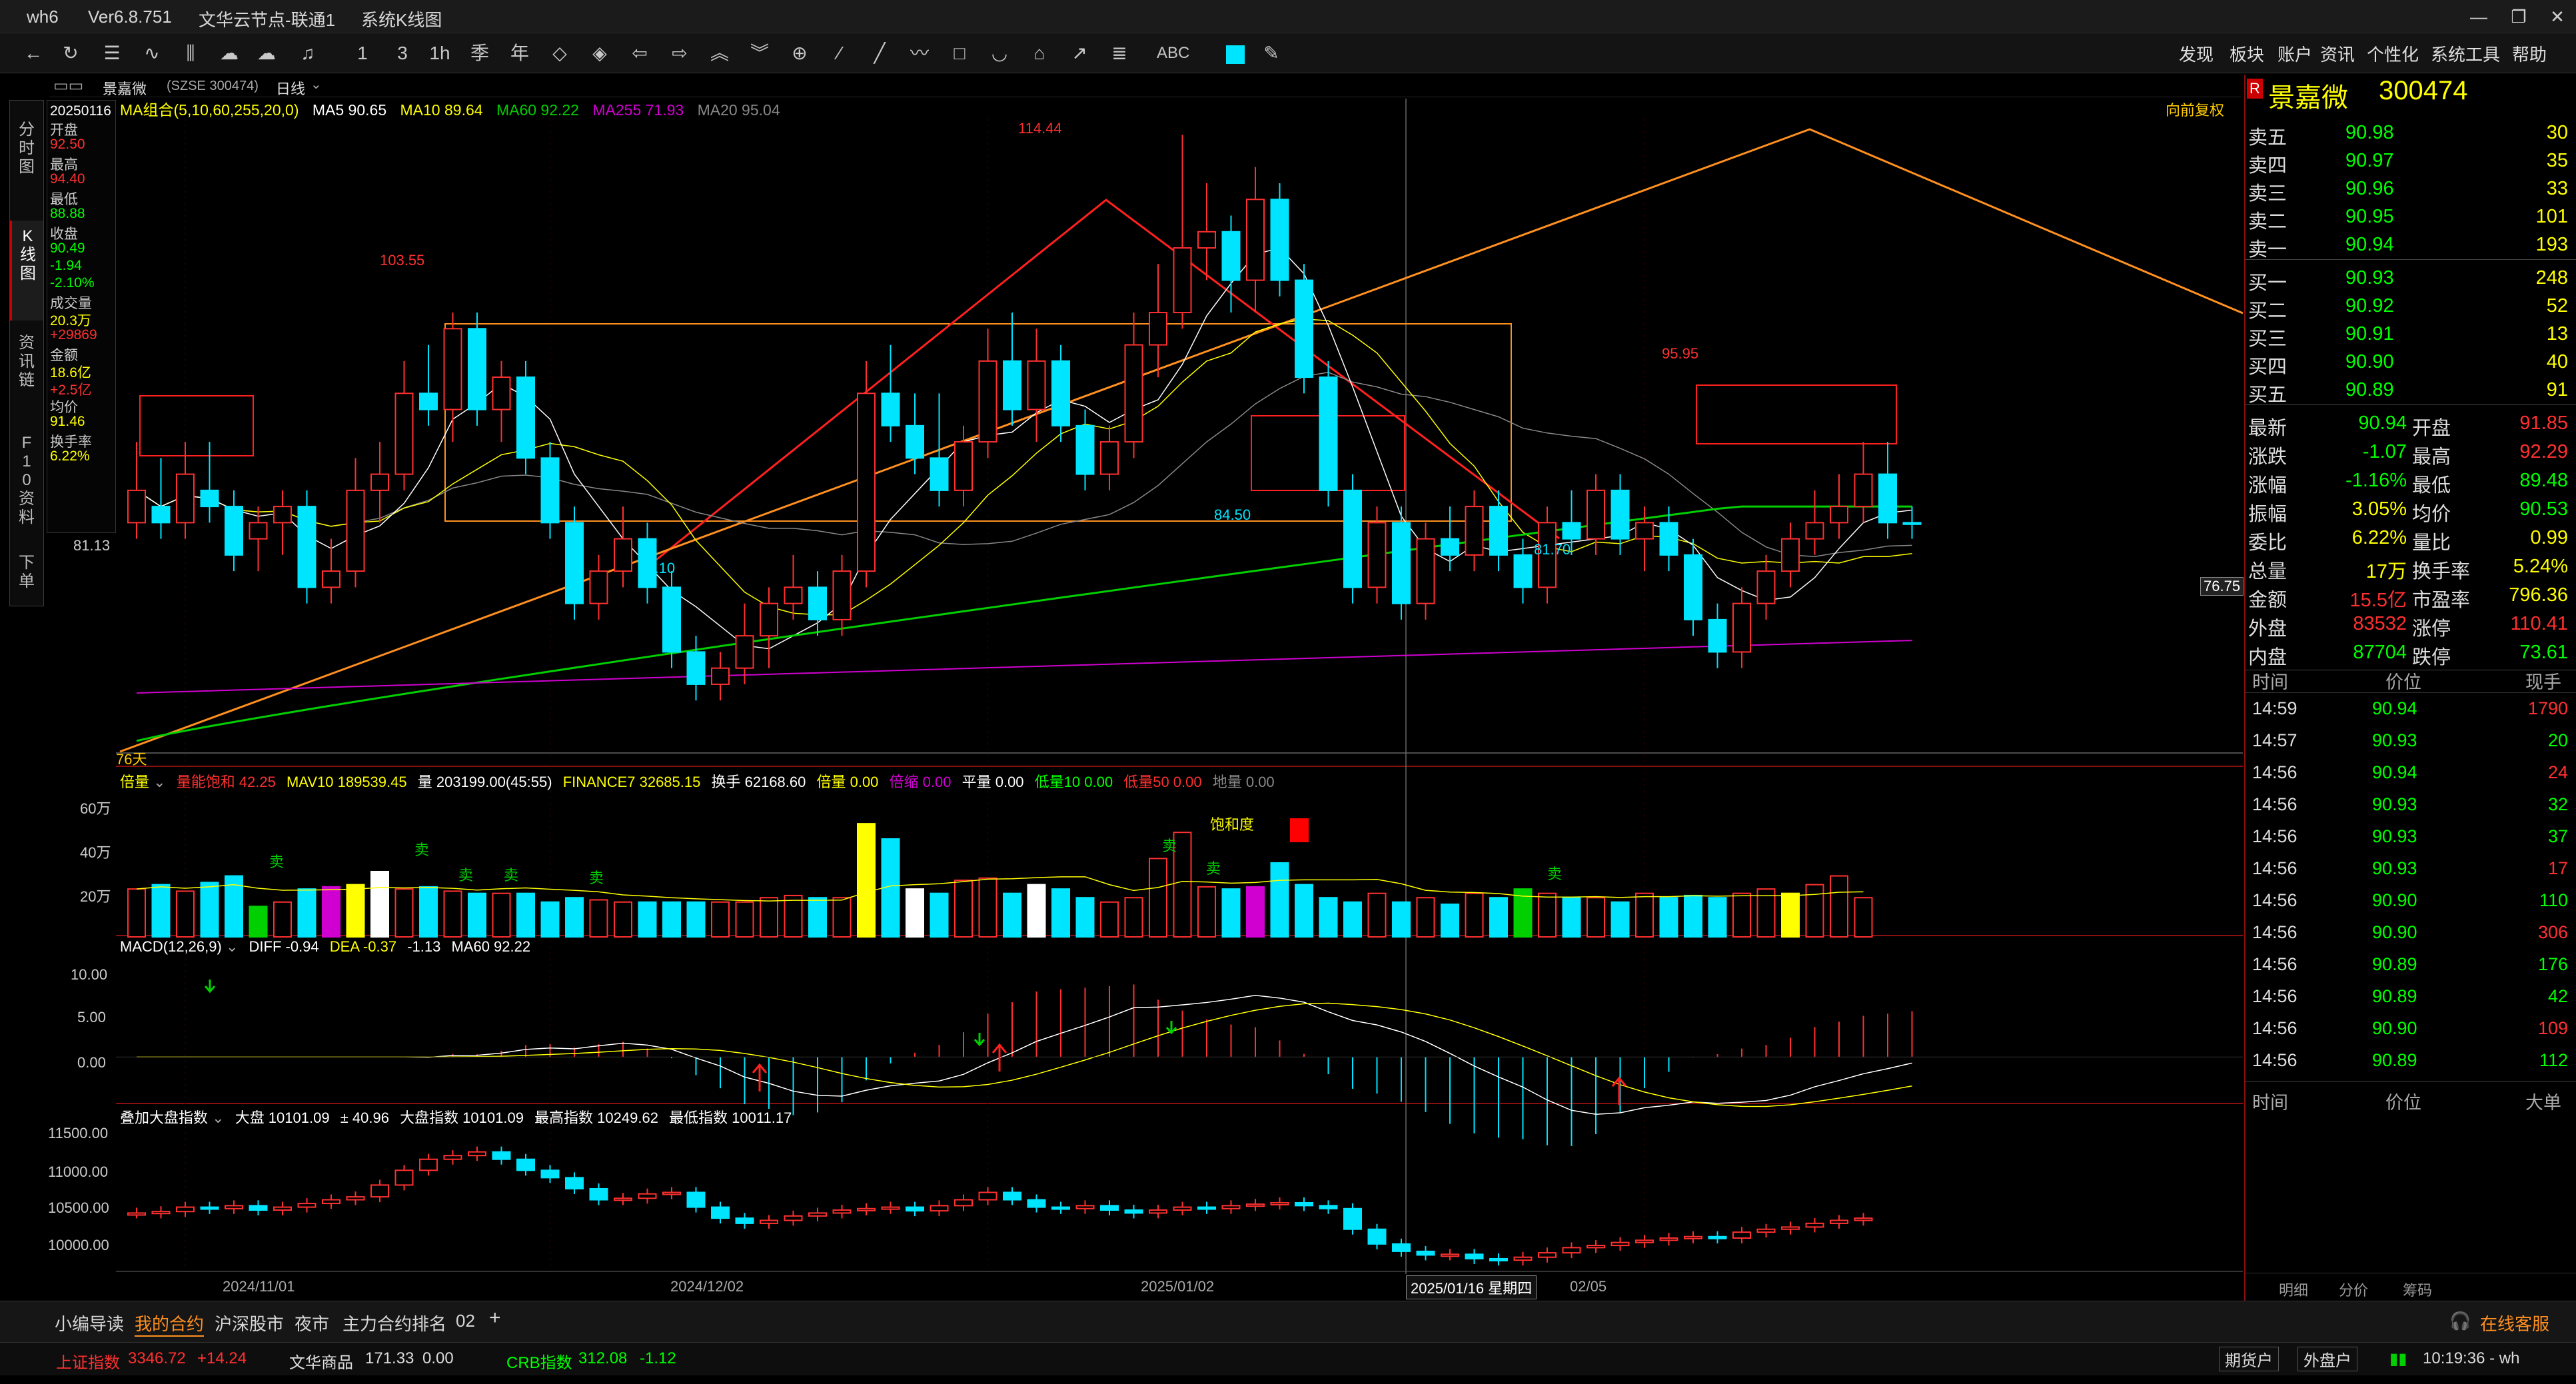 The height and width of the screenshot is (1384, 2576). Describe the element at coordinates (2338, 53) in the screenshot. I see `menu-news: 资讯` at that location.